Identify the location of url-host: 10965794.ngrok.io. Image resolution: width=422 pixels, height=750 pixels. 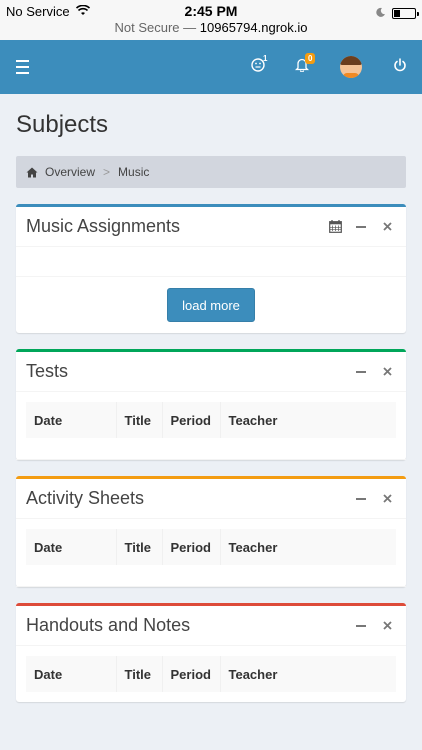
(253, 27).